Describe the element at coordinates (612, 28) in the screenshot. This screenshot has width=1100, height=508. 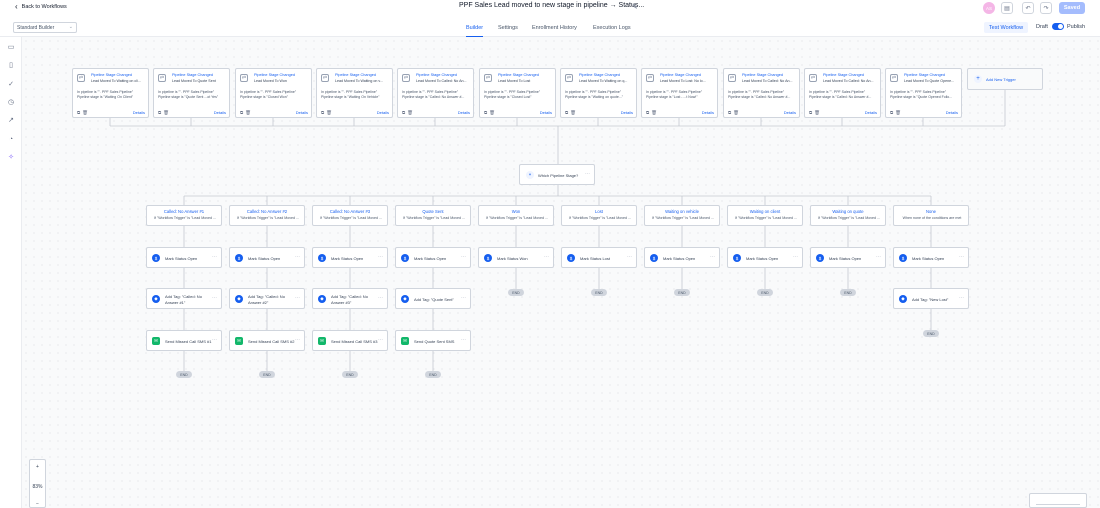
I see `tab-execution-logs: Execution Logs` at that location.